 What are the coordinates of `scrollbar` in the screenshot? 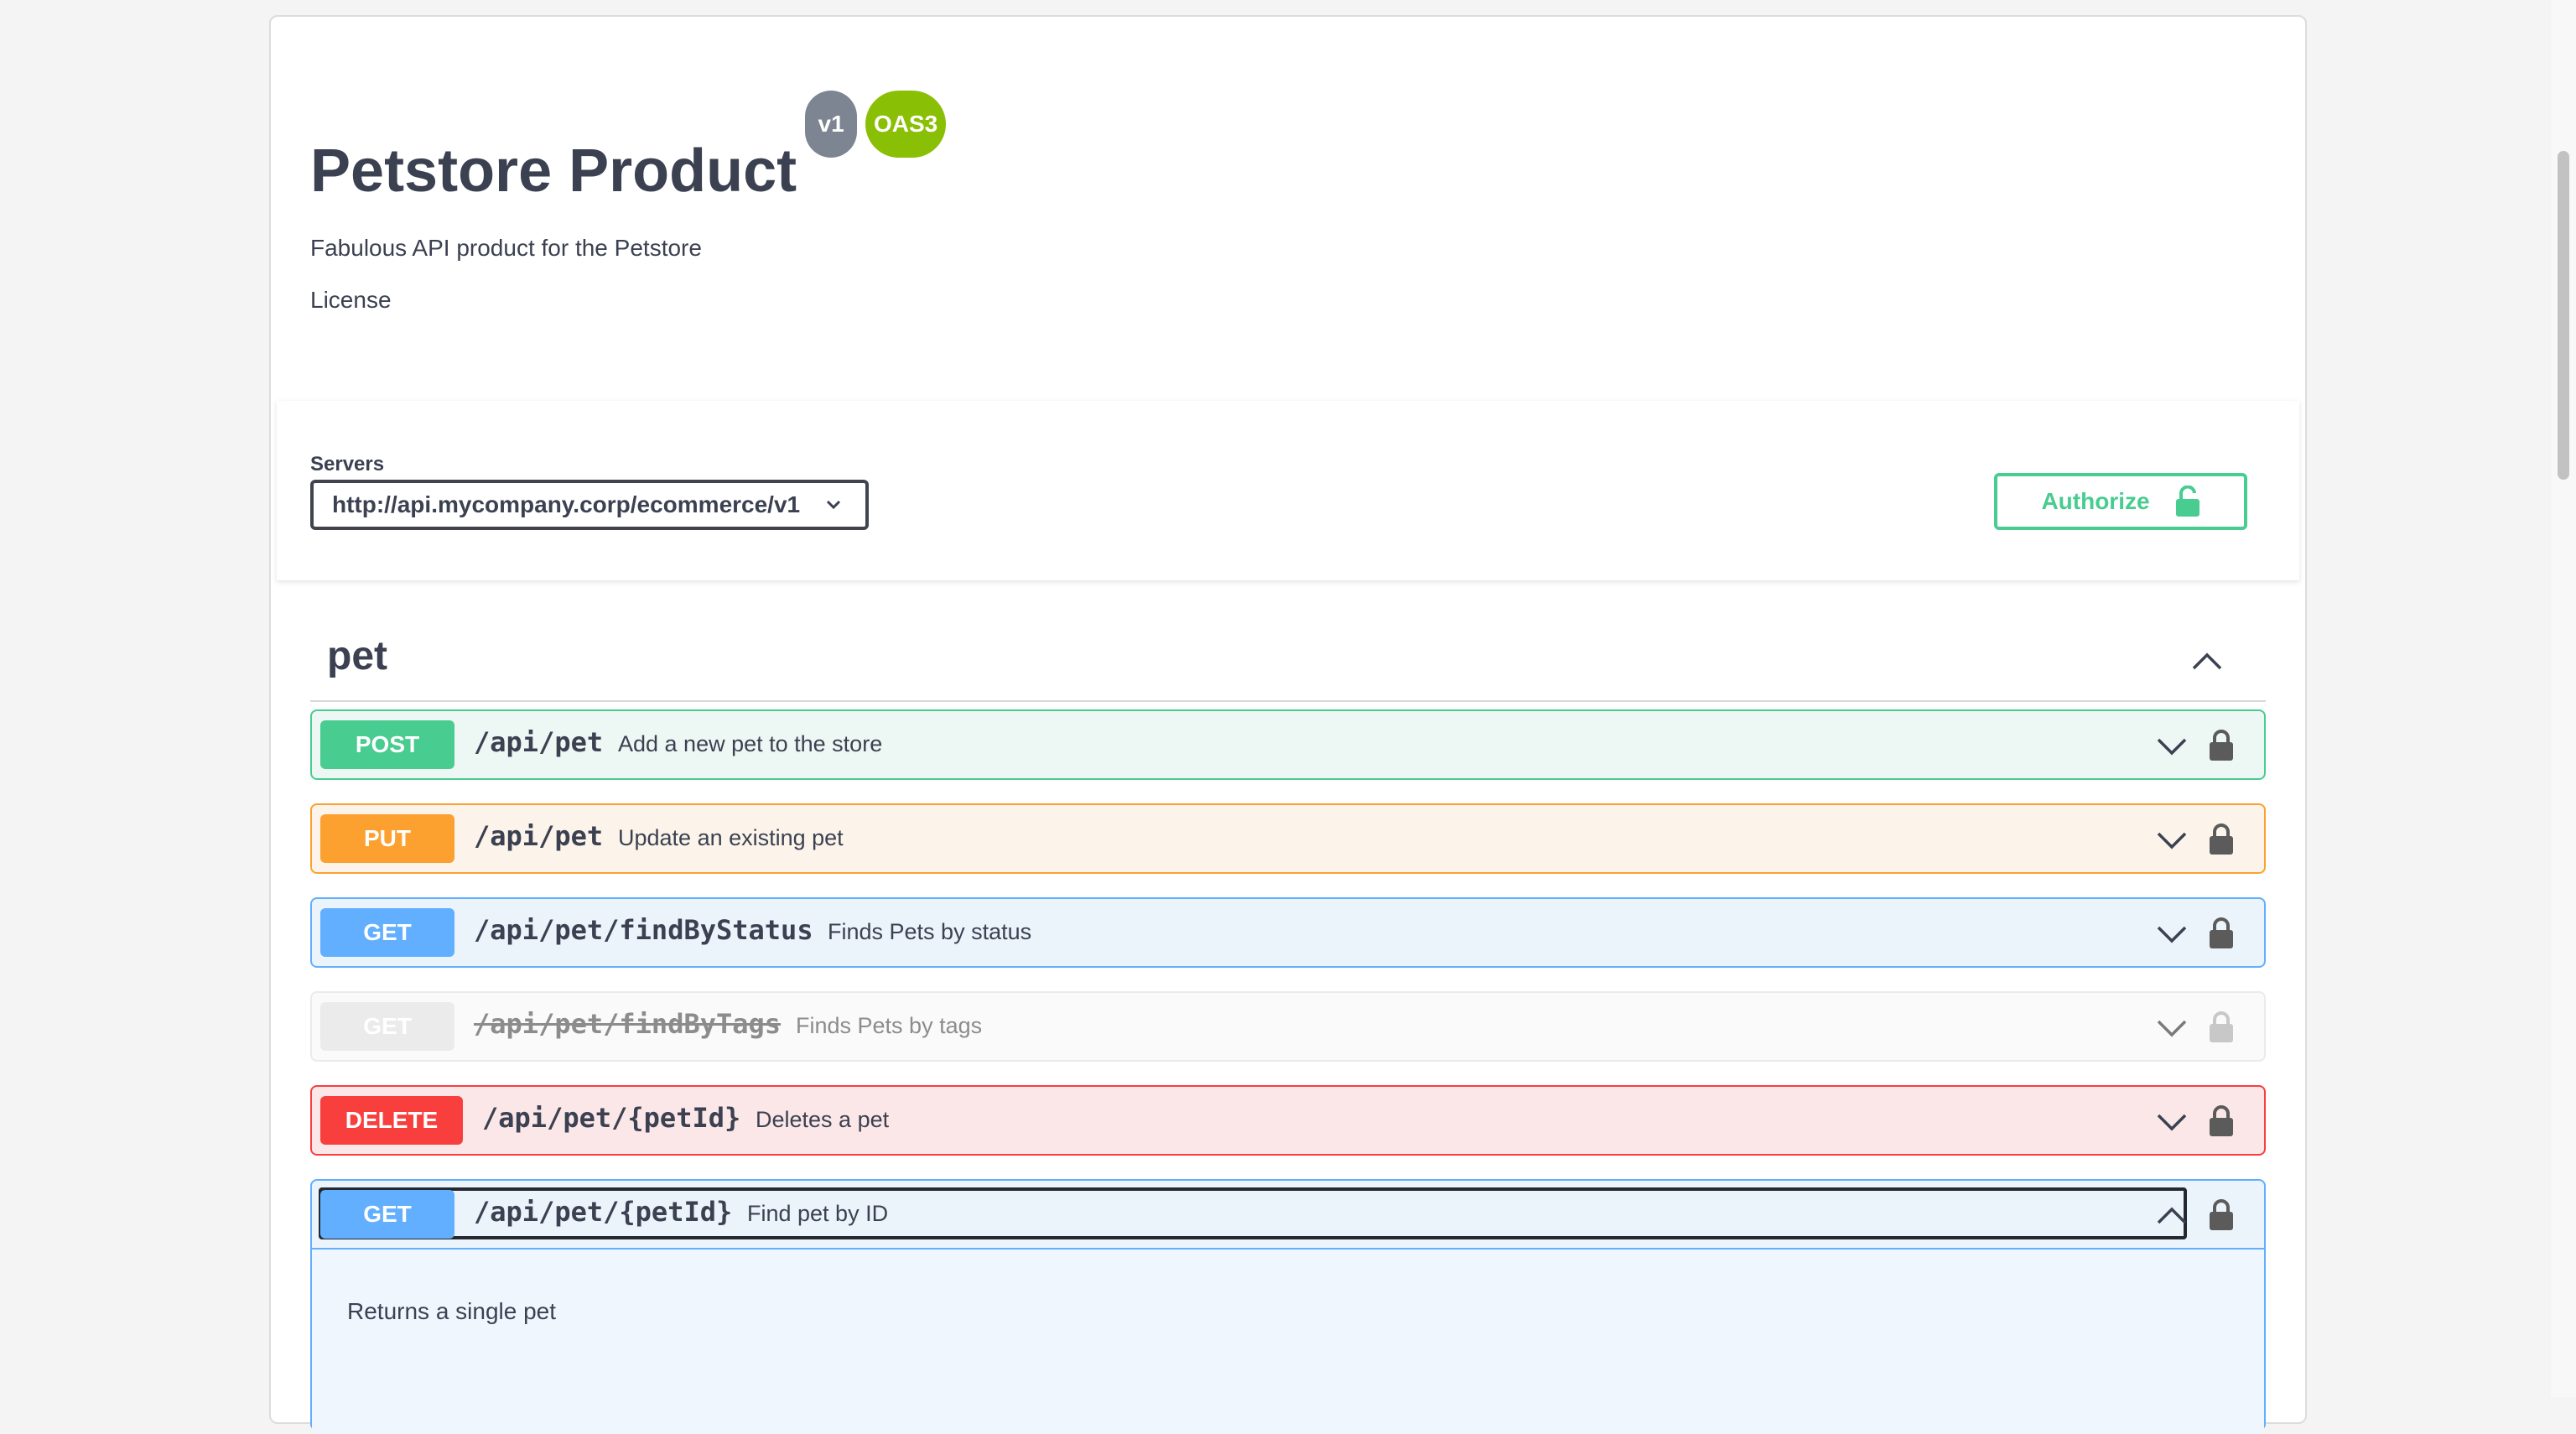 It's located at (2563, 698).